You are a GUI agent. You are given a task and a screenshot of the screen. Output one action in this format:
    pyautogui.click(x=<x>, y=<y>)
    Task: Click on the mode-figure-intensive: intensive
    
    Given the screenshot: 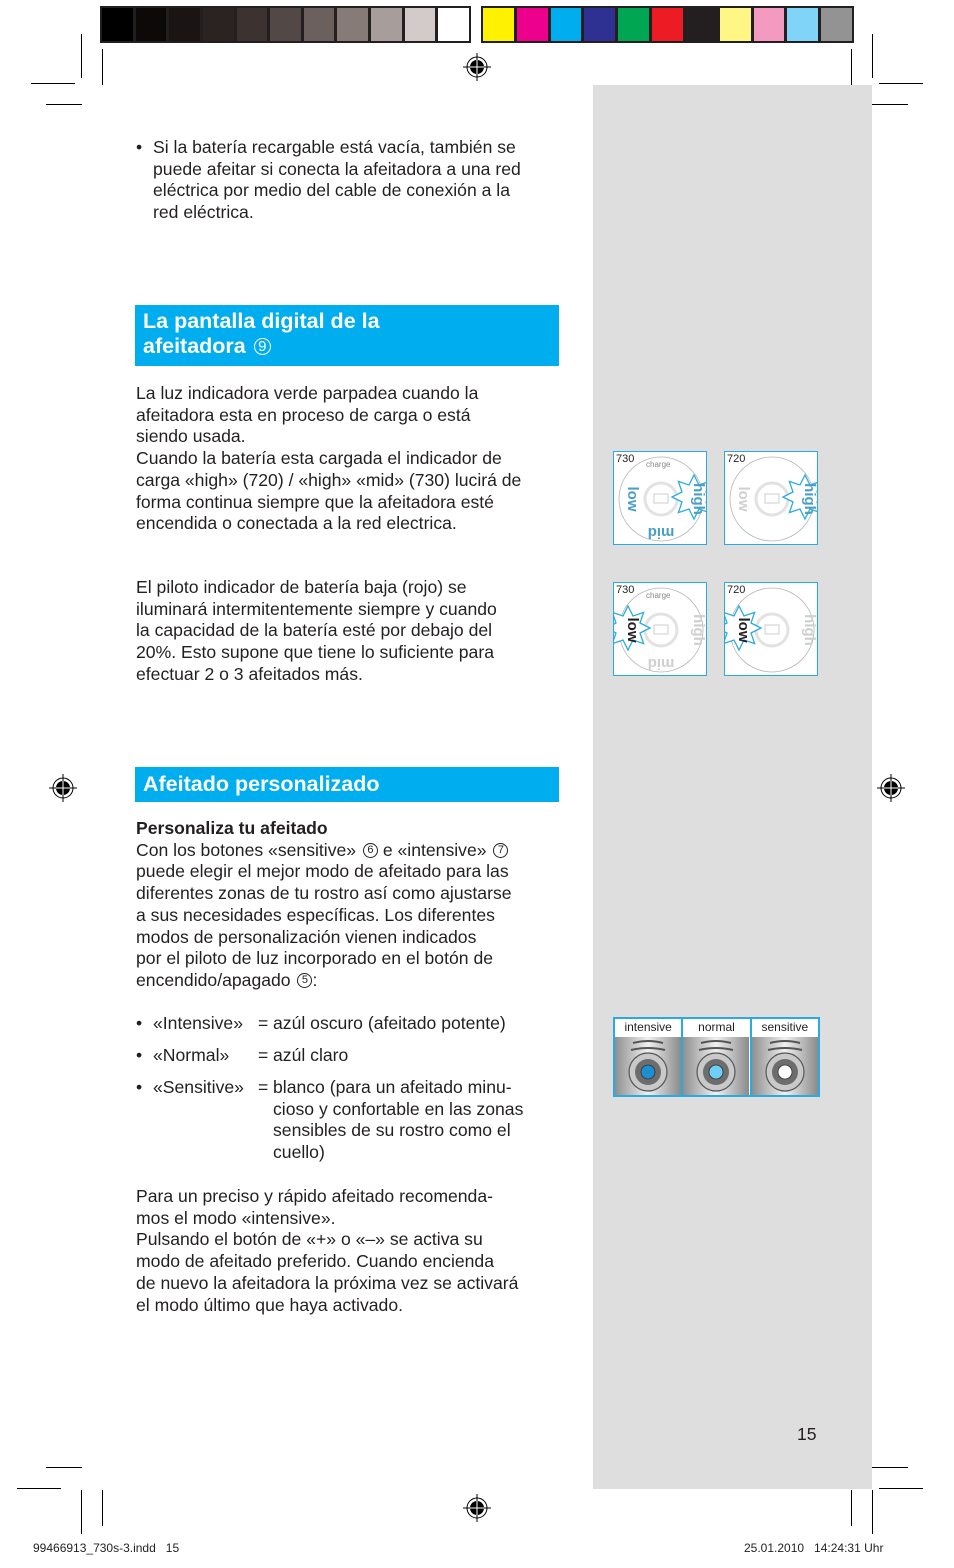 What is the action you would take?
    pyautogui.click(x=648, y=1057)
    